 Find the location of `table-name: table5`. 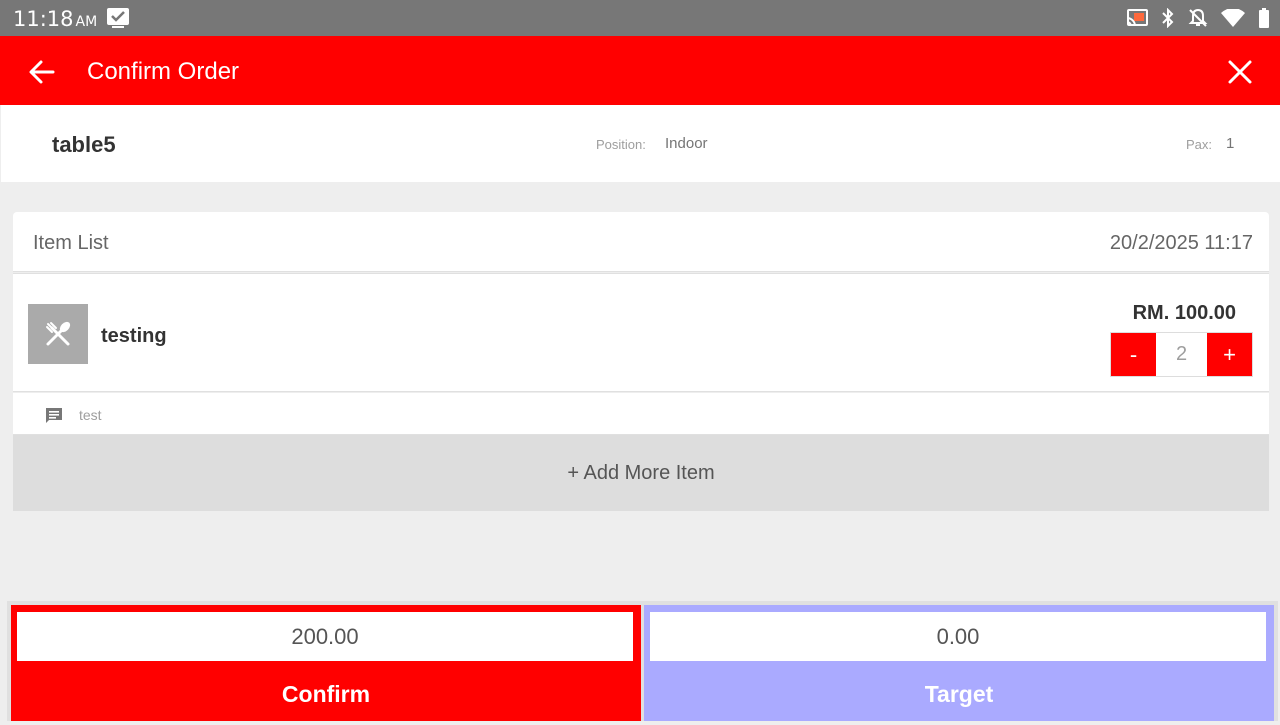

table-name: table5 is located at coordinates (84, 144).